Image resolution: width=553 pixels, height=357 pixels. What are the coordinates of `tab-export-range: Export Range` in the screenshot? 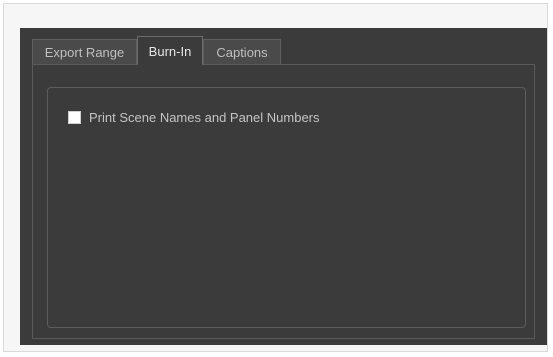 It's located at (84, 51).